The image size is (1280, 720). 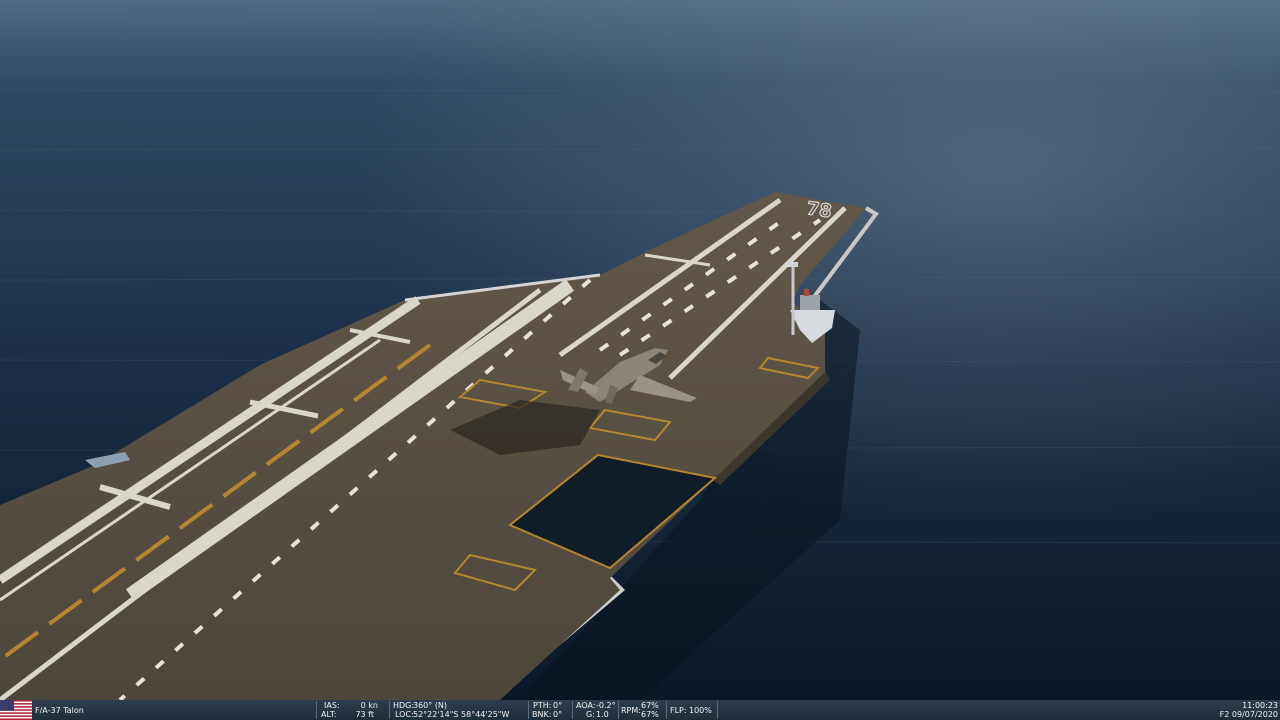 I want to click on heading-location-readout: HDG: 360° (N) LOC: 52°22'14"S 58°44'25"W, so click(x=459, y=710).